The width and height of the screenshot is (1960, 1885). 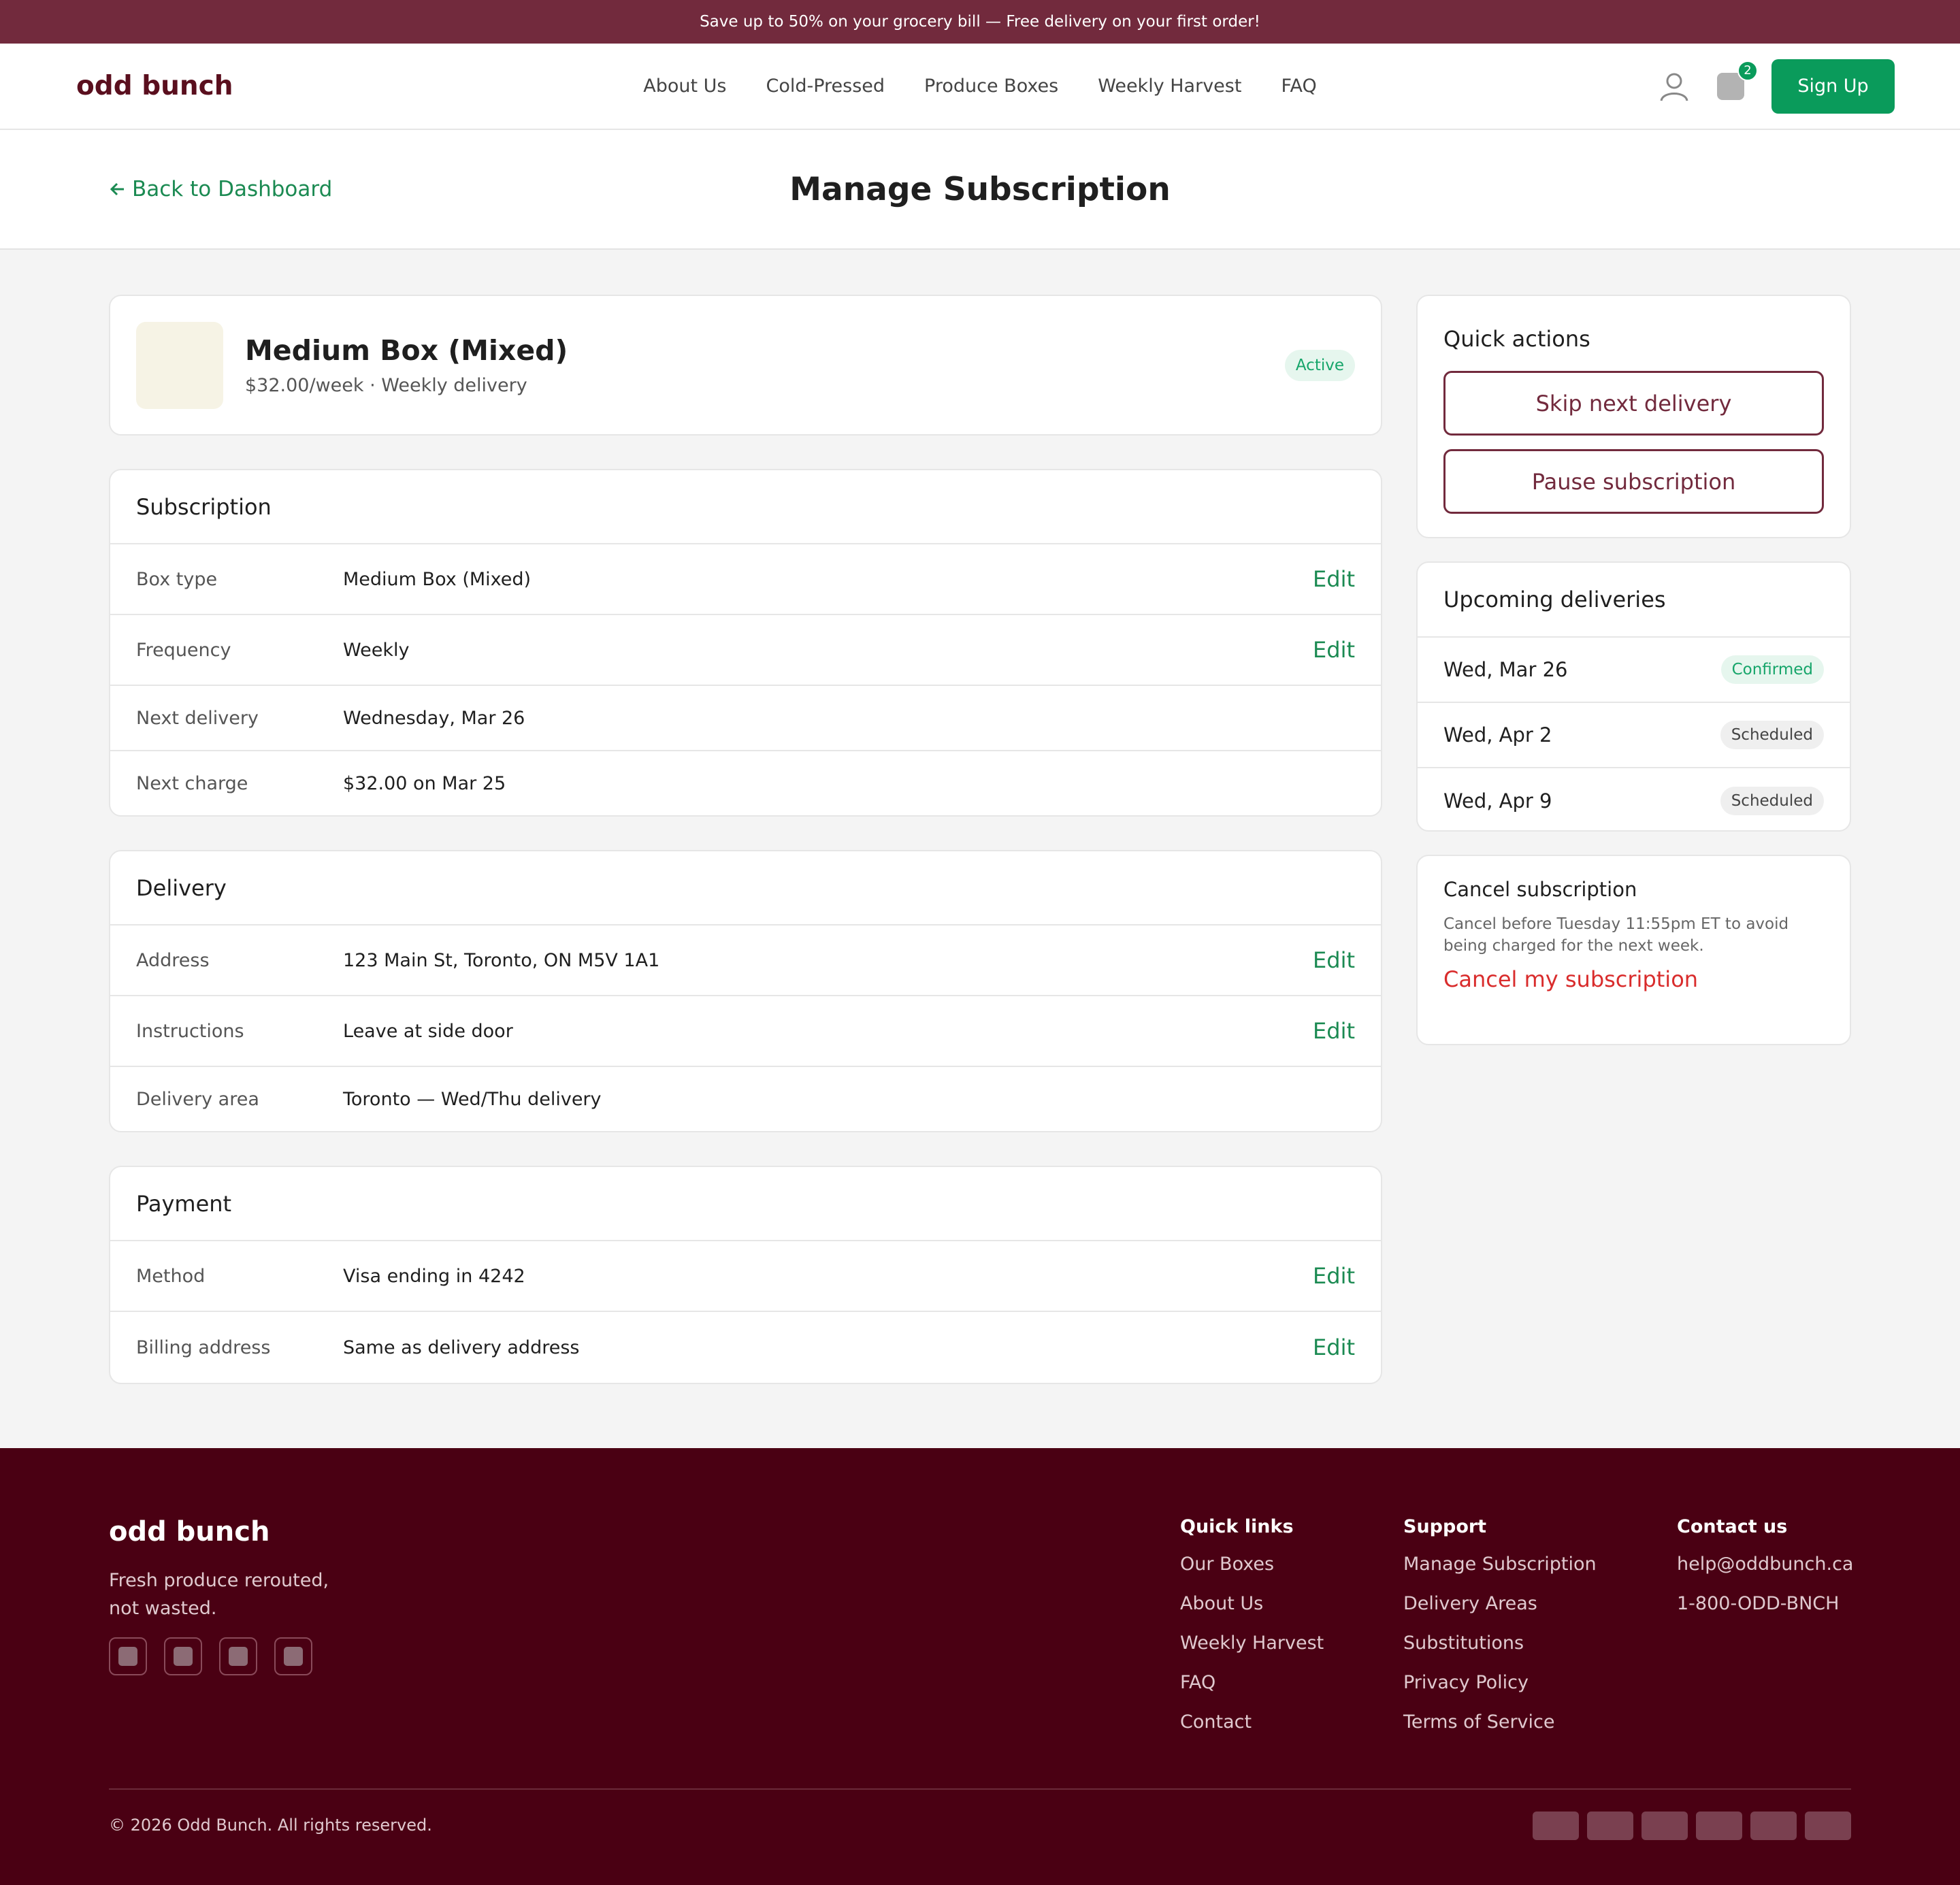 What do you see at coordinates (1692, 1826) in the screenshot?
I see `payment-method-icons` at bounding box center [1692, 1826].